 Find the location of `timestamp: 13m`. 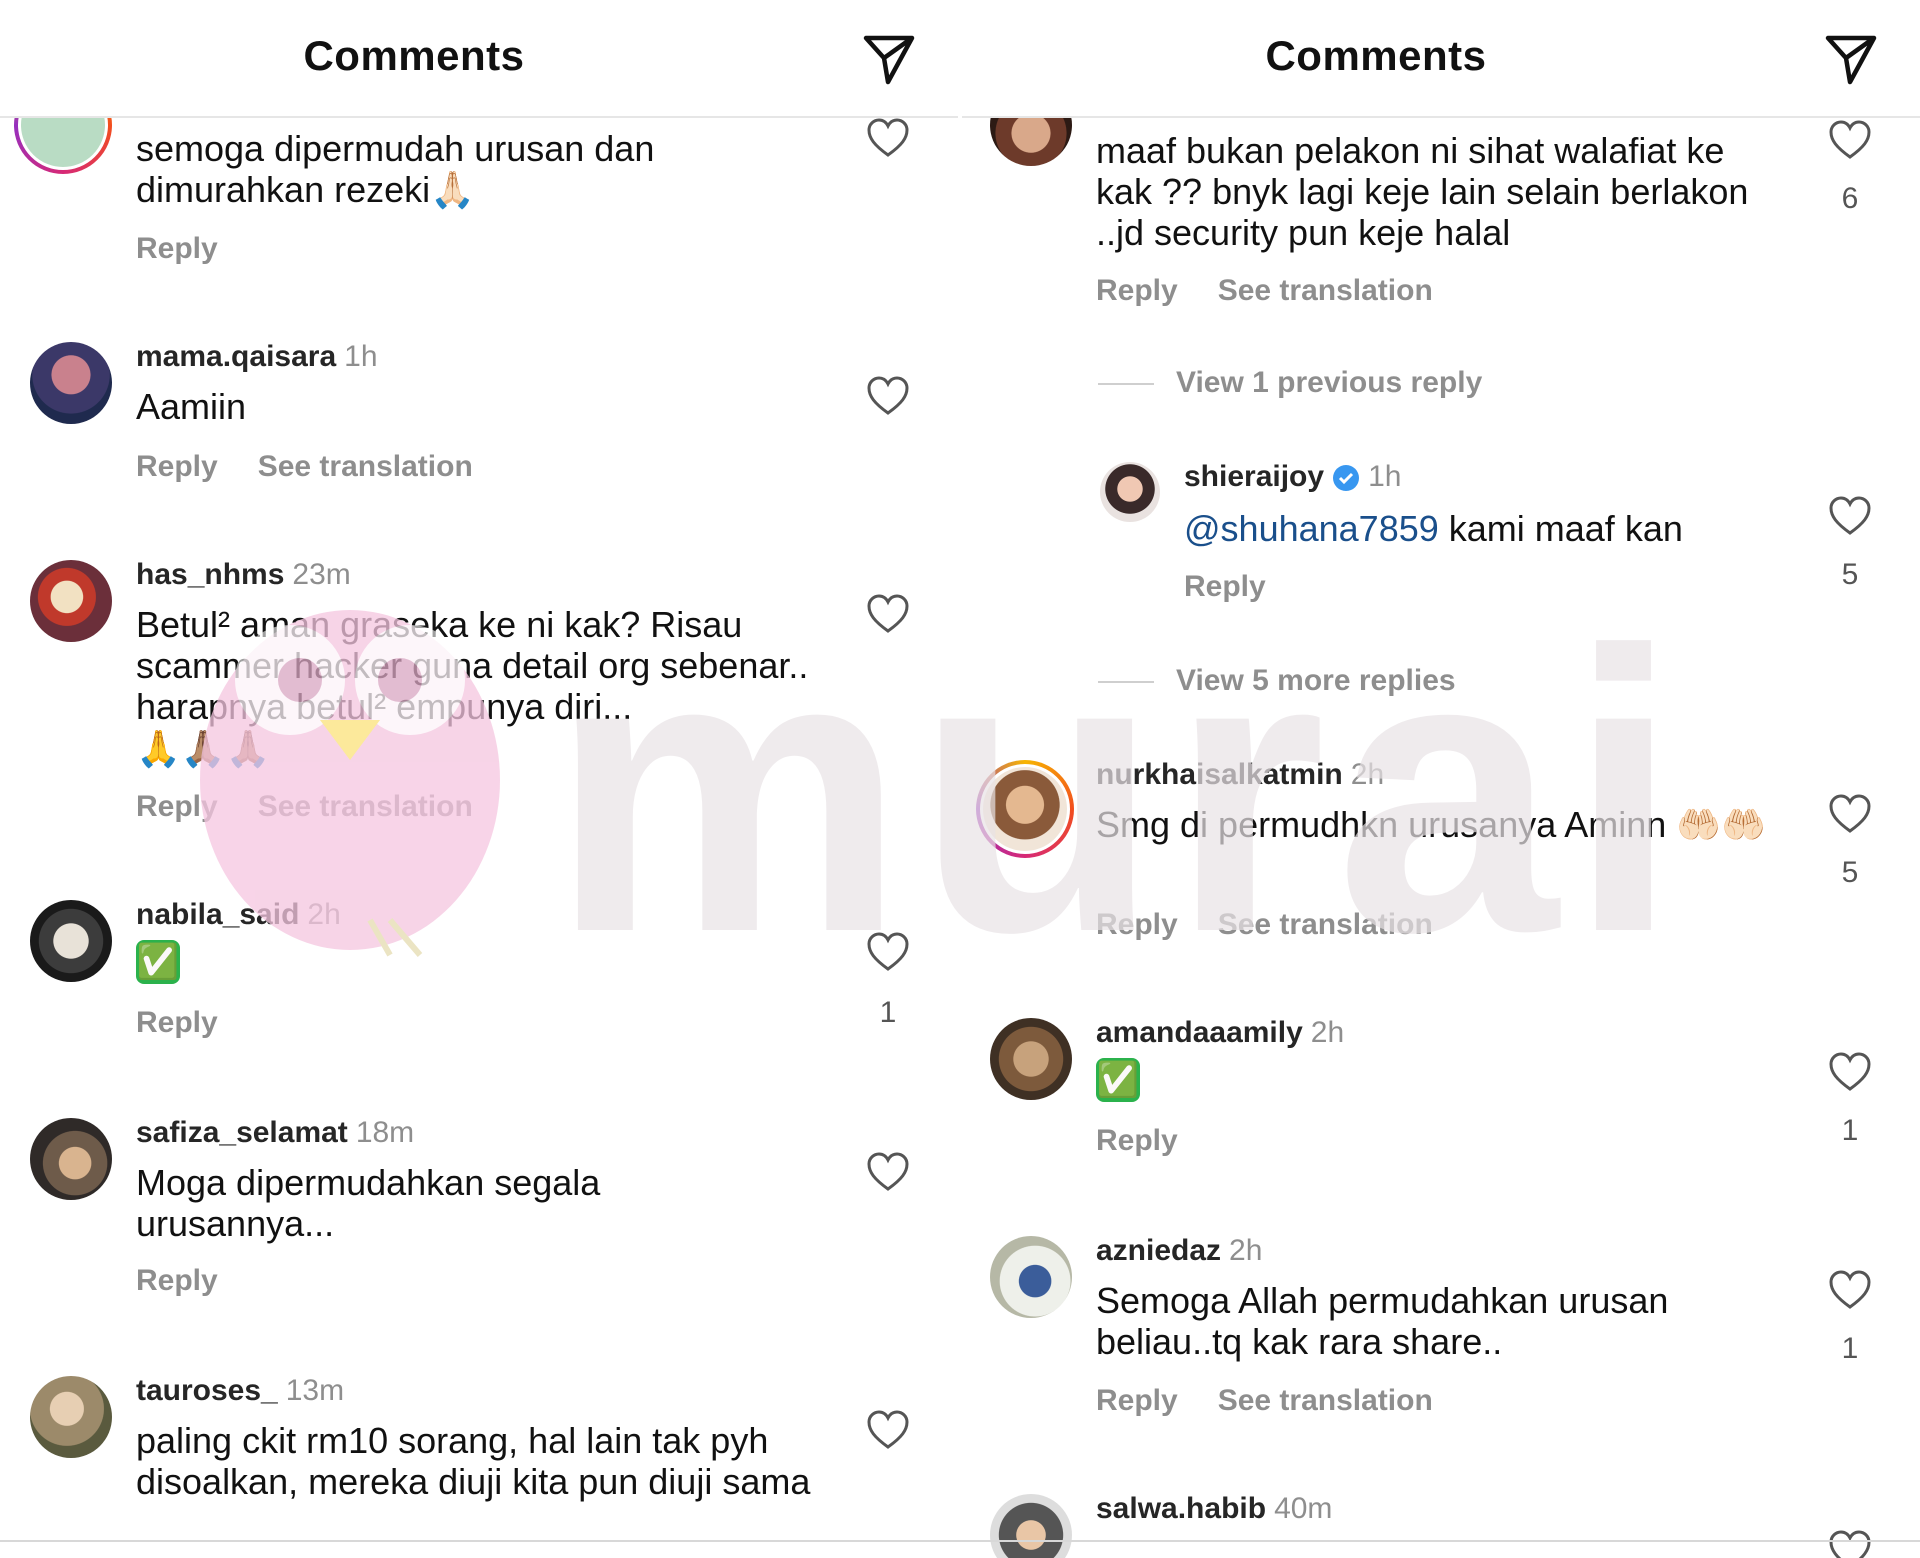

timestamp: 13m is located at coordinates (315, 1390).